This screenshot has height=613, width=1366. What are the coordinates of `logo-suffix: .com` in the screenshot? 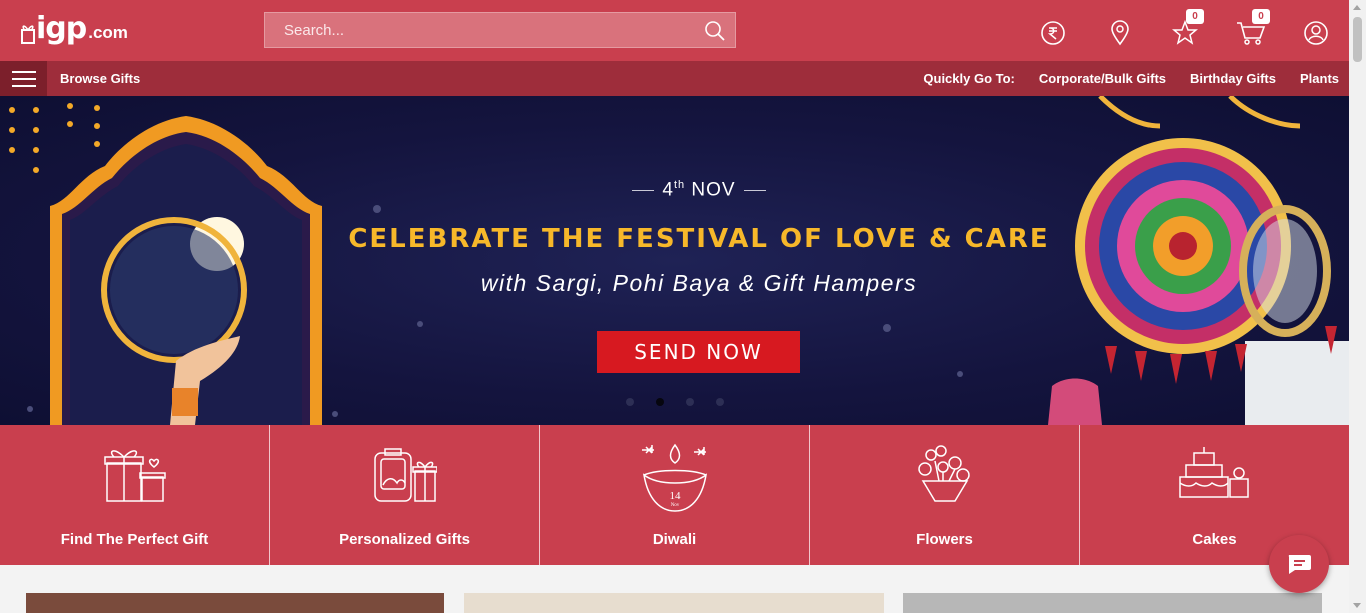 It's located at (108, 32).